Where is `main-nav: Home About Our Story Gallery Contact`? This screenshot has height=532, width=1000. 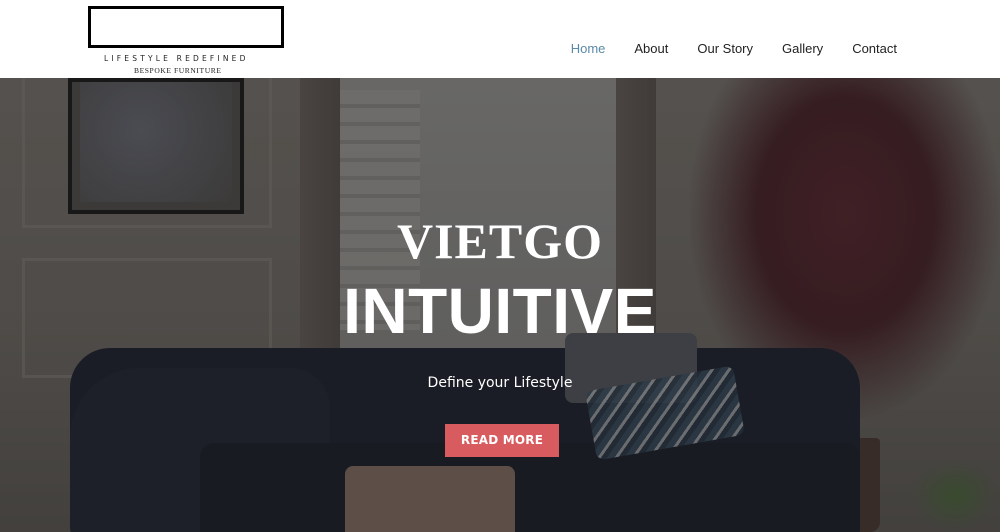 main-nav: Home About Our Story Gallery Contact is located at coordinates (719, 48).